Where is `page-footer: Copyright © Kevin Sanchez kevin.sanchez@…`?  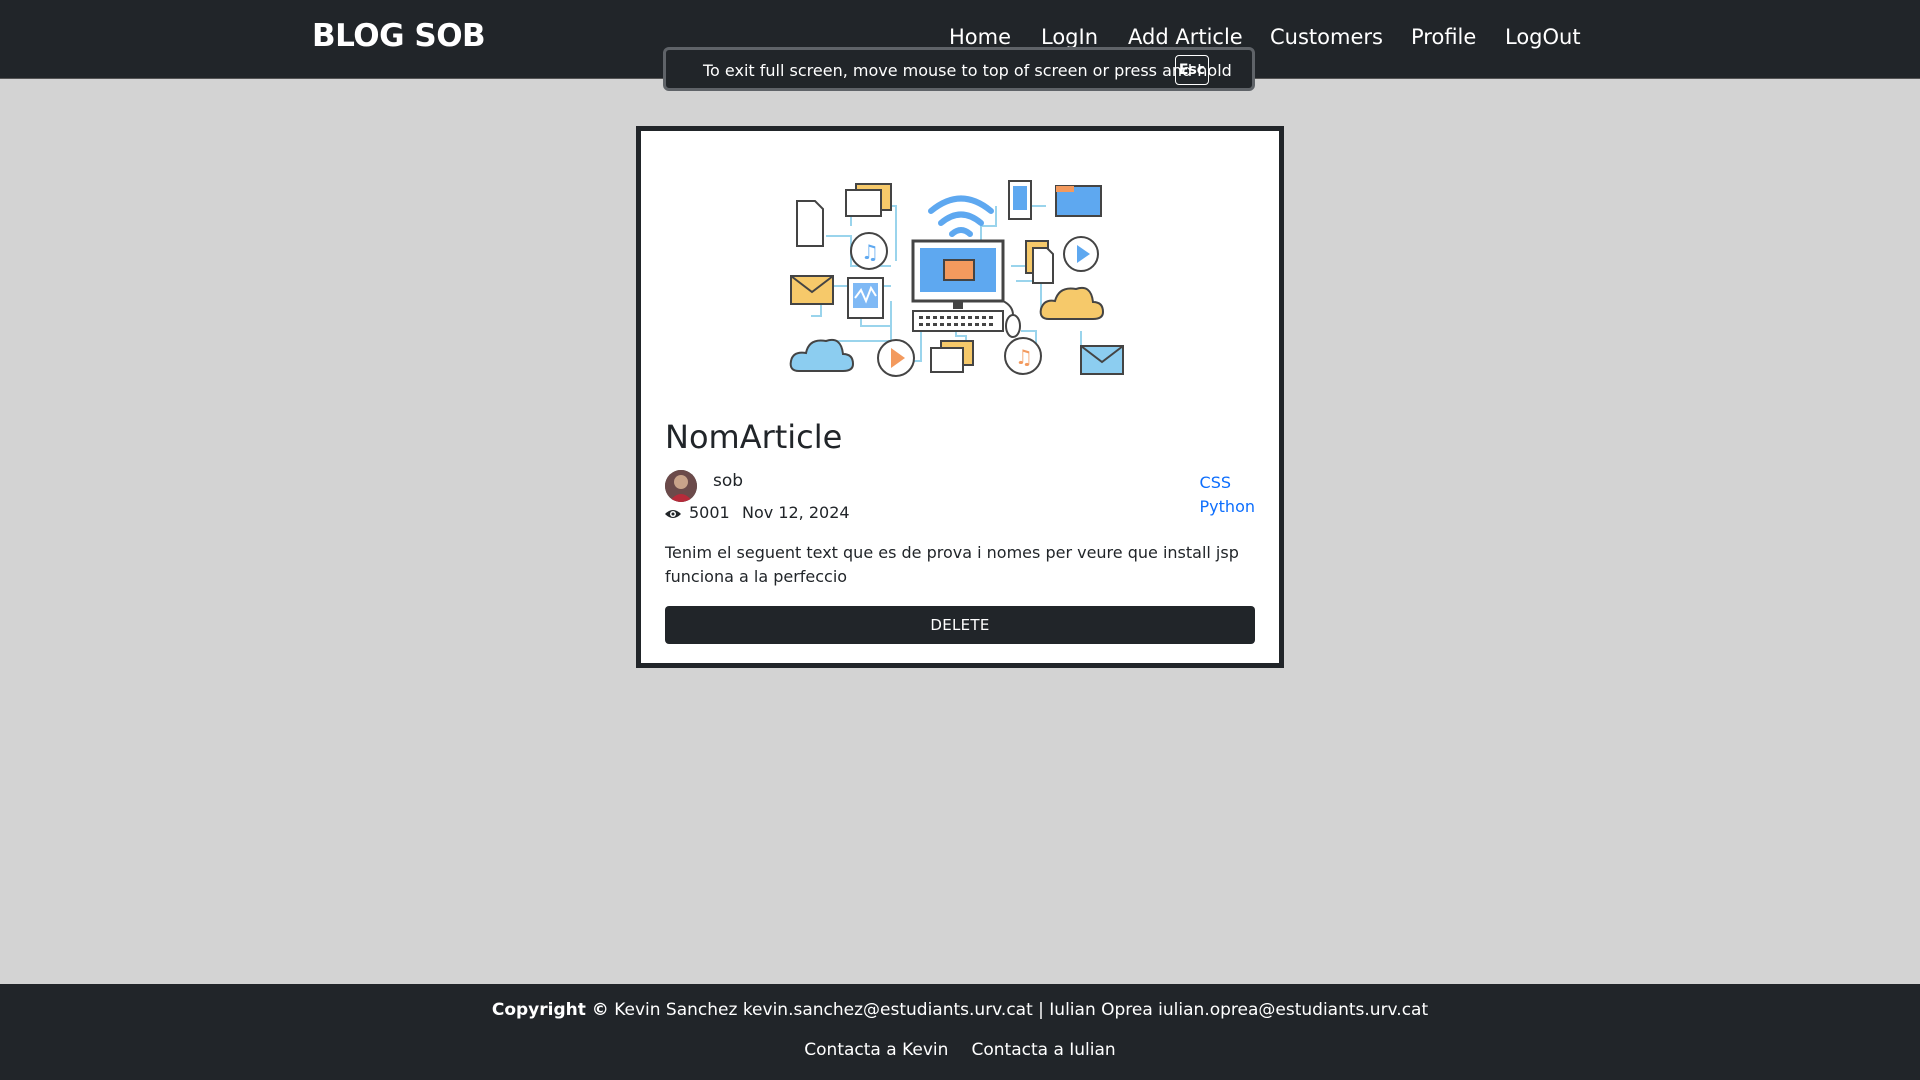
page-footer: Copyright © Kevin Sanchez kevin.sanchez@… is located at coordinates (960, 1032).